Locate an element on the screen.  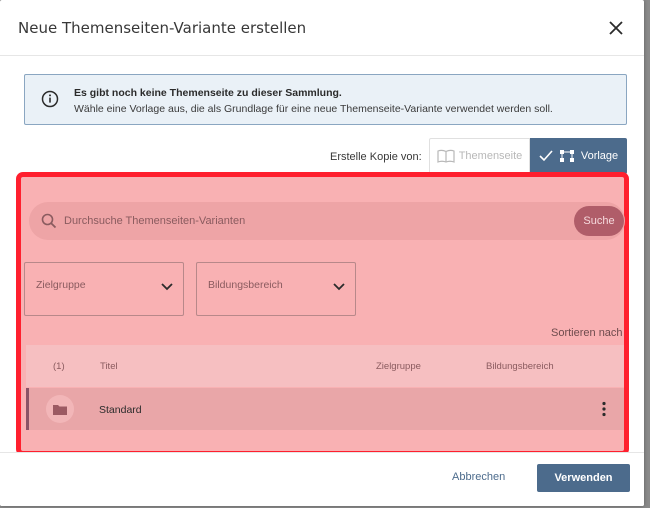
copy-from-themenseite-button: Themenseite is located at coordinates (479, 156).